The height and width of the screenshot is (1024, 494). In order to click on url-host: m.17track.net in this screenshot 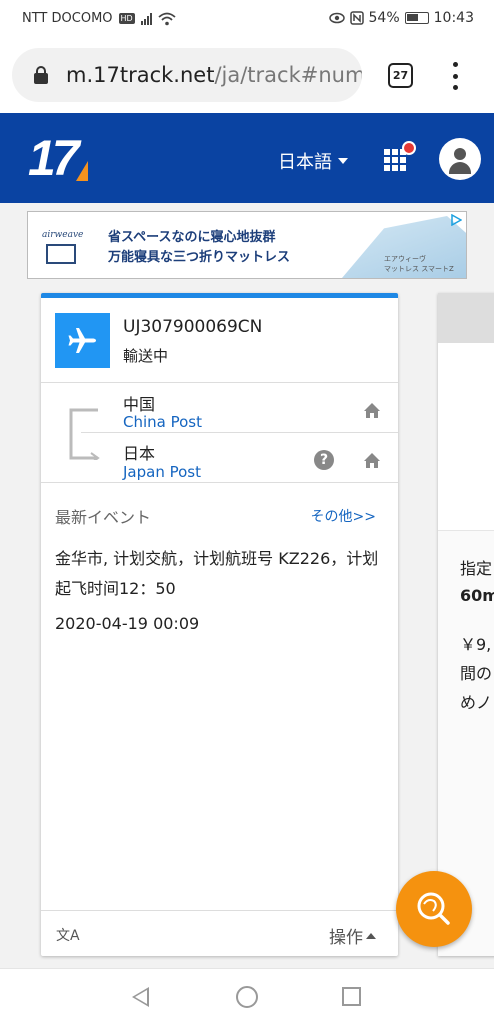, I will do `click(140, 75)`.